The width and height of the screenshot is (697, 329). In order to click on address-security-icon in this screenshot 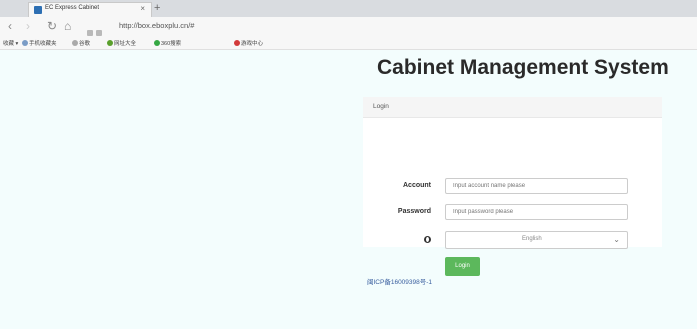, I will do `click(101, 29)`.